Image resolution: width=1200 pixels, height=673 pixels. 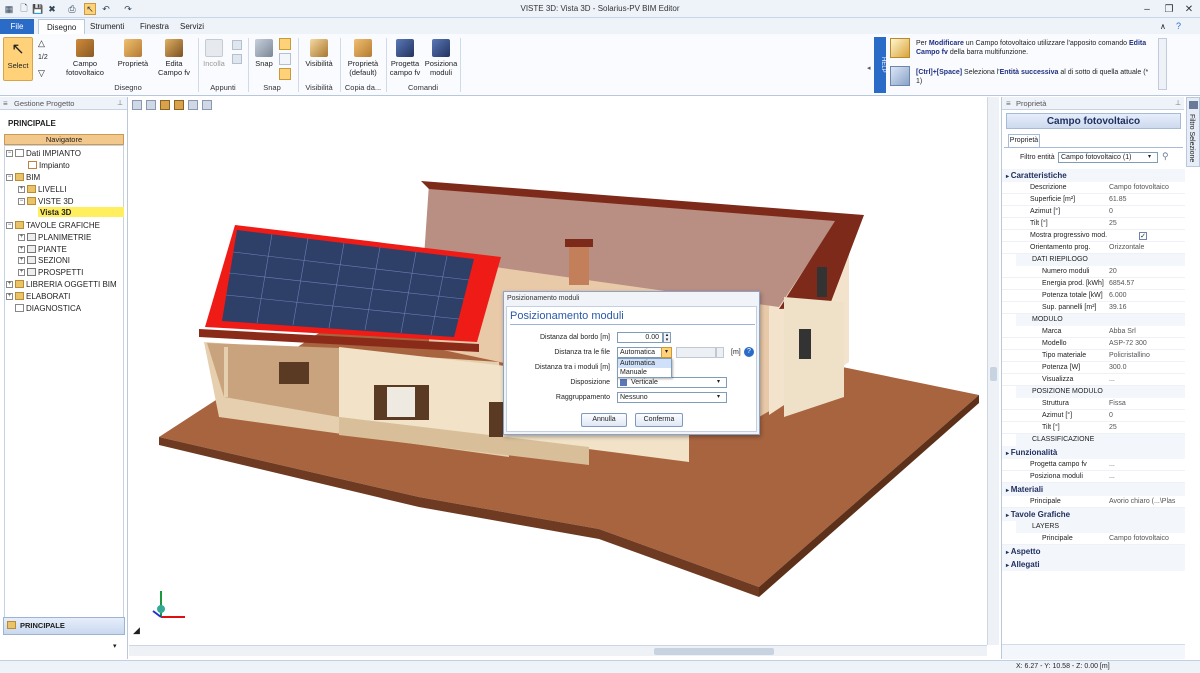 I want to click on conferma-button: Conferma, so click(x=659, y=420).